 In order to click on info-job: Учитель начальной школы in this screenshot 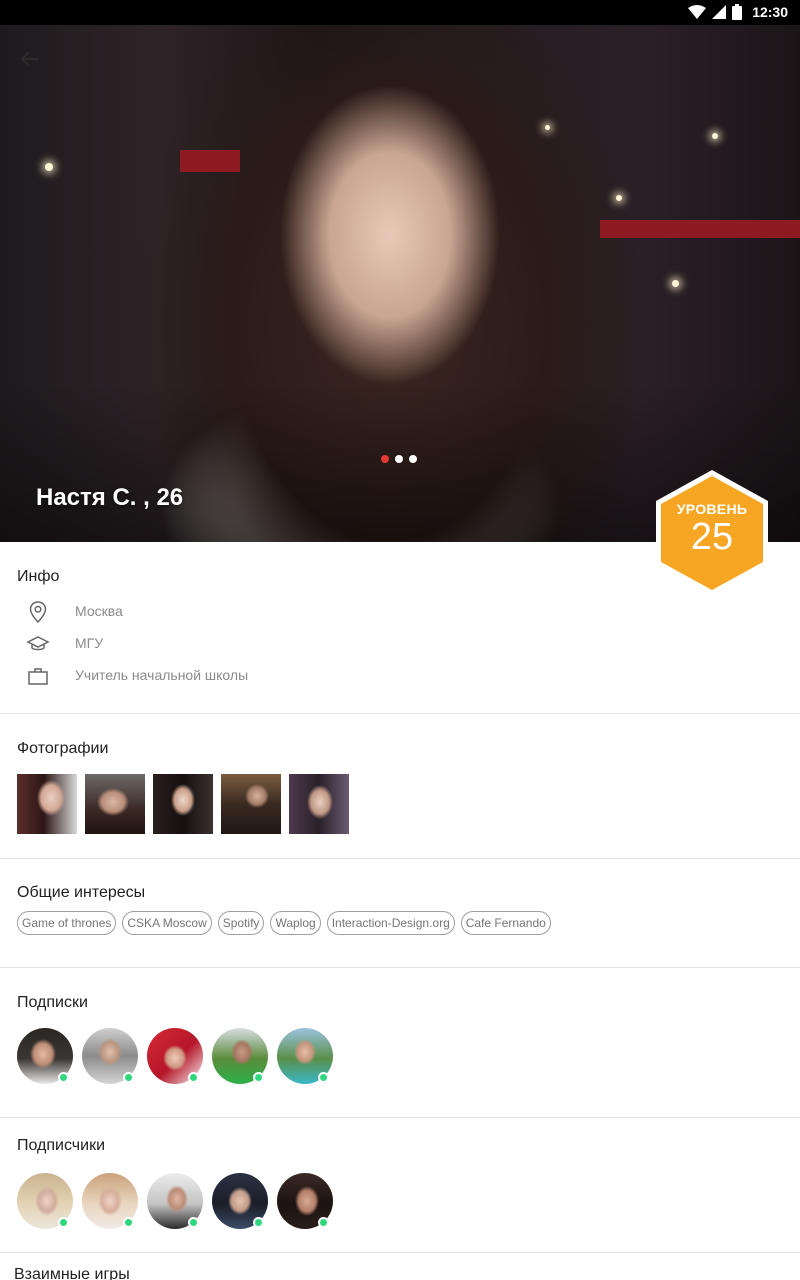, I will do `click(162, 675)`.